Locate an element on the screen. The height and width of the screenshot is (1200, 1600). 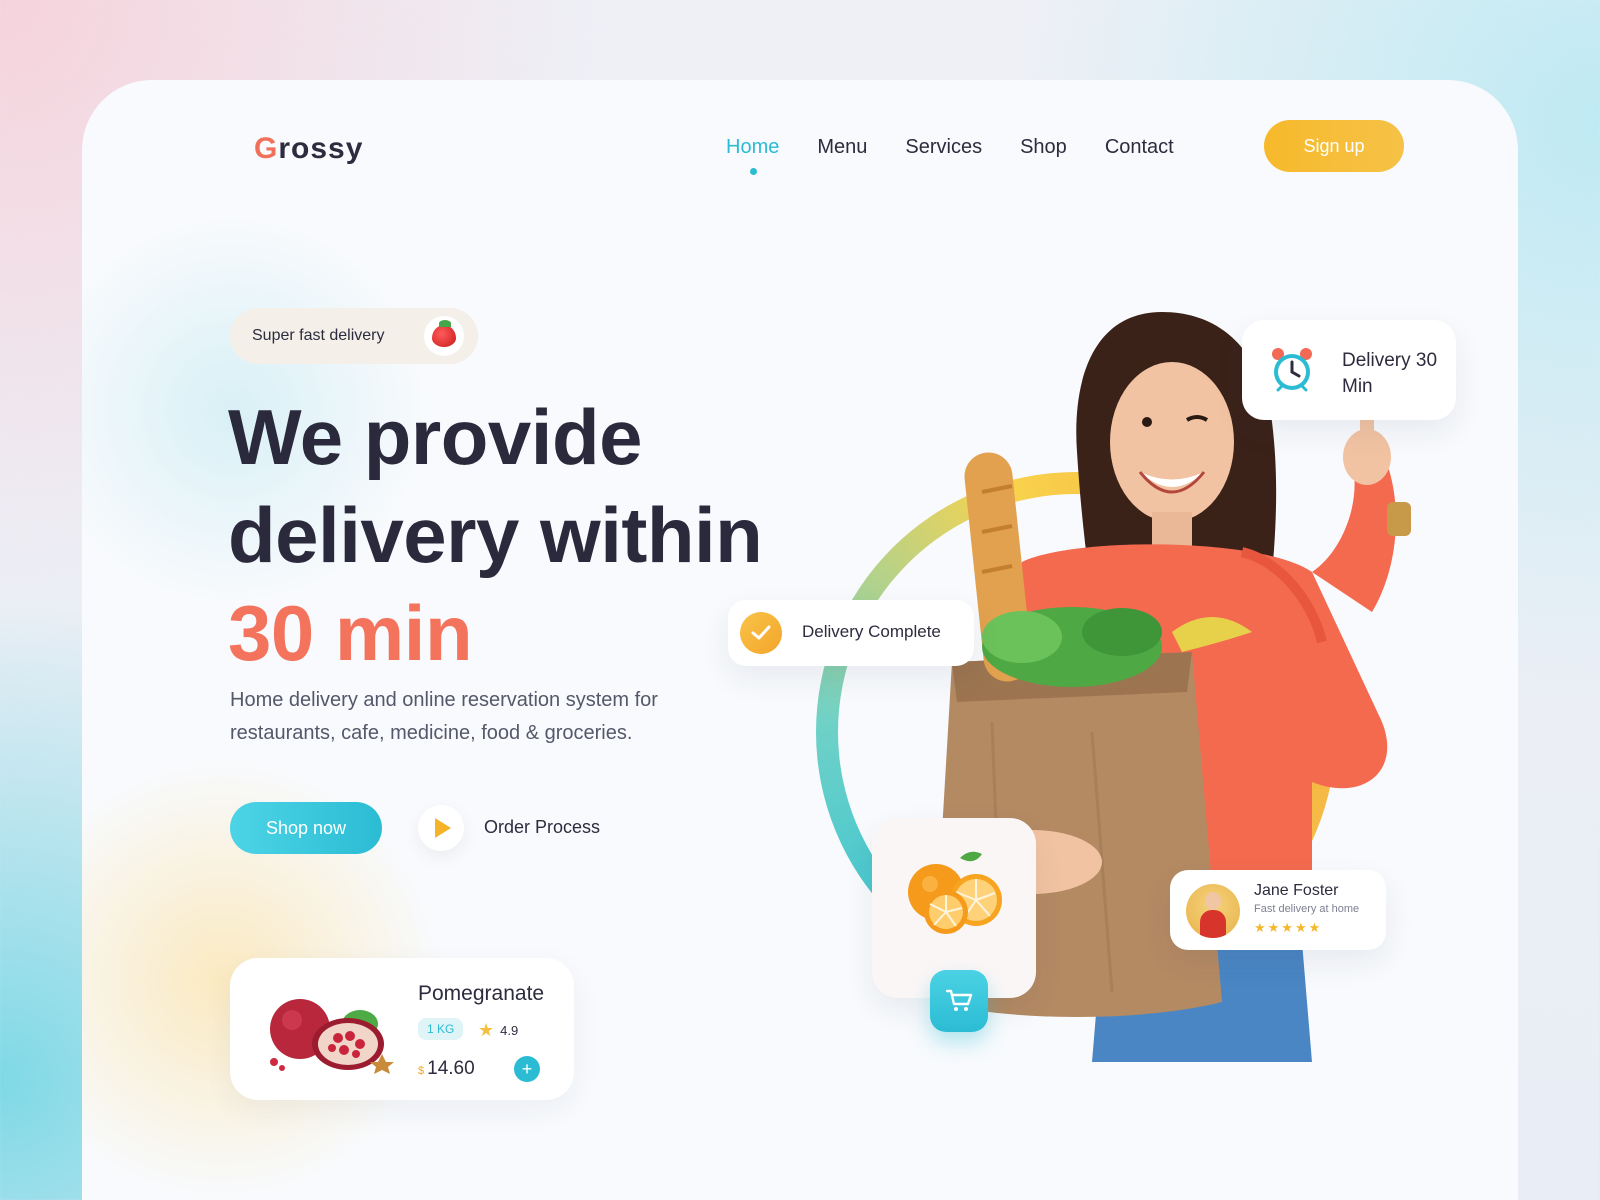
reviewer-name: Jane Foster is located at coordinates (1296, 890).